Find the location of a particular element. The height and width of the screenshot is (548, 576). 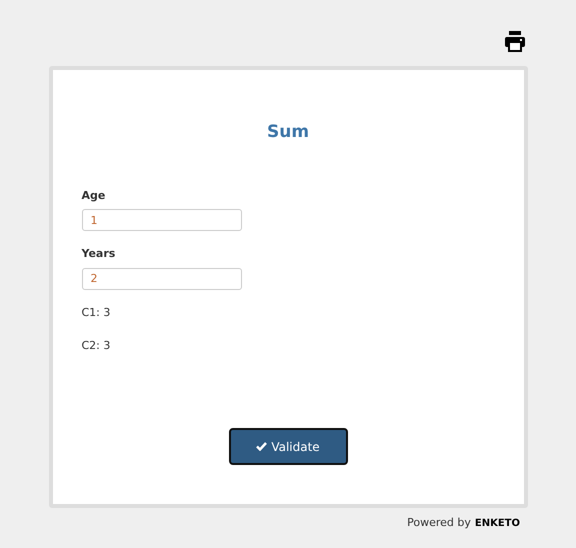

brand-logo: ENKETO is located at coordinates (497, 523).